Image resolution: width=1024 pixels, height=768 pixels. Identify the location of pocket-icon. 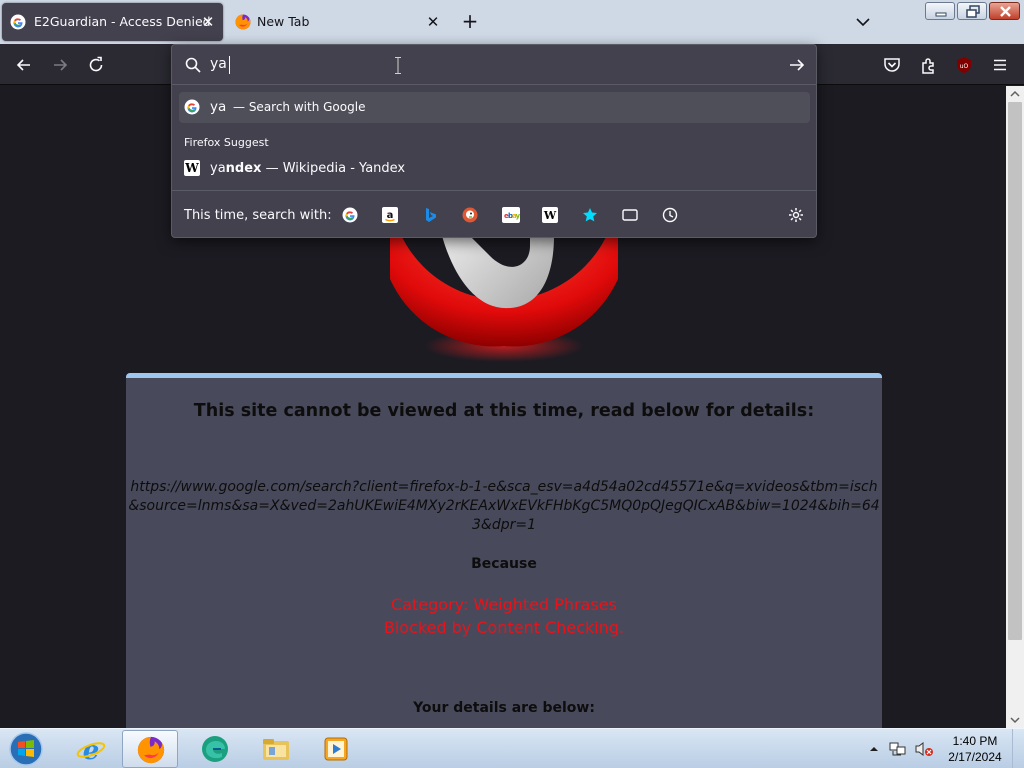
(892, 65).